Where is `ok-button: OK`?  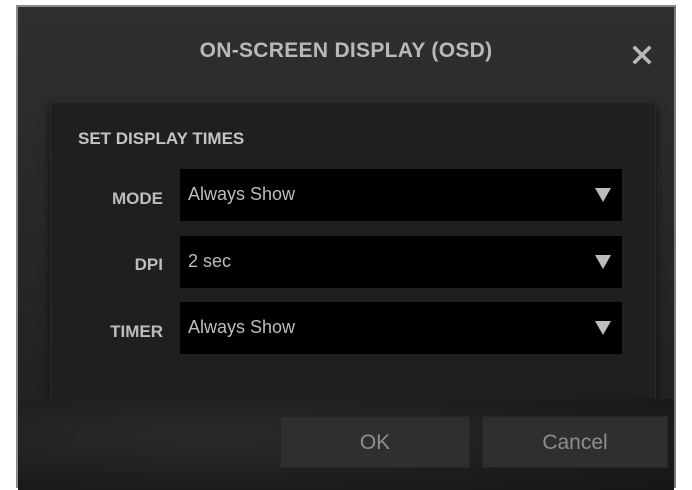 ok-button: OK is located at coordinates (375, 442).